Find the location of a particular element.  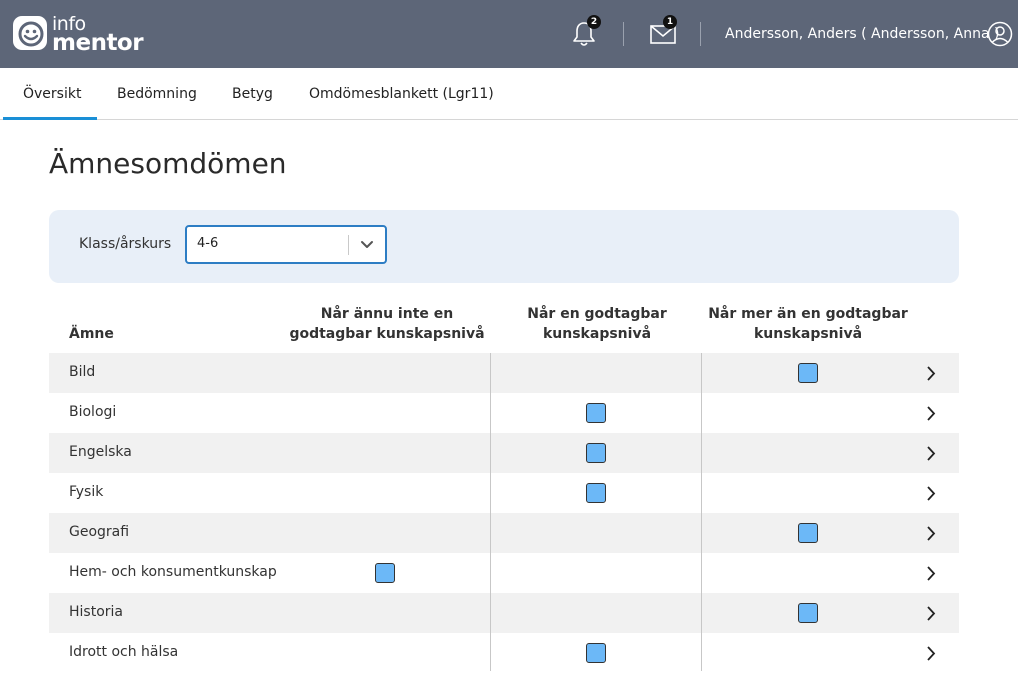

user-icon is located at coordinates (1000, 34).